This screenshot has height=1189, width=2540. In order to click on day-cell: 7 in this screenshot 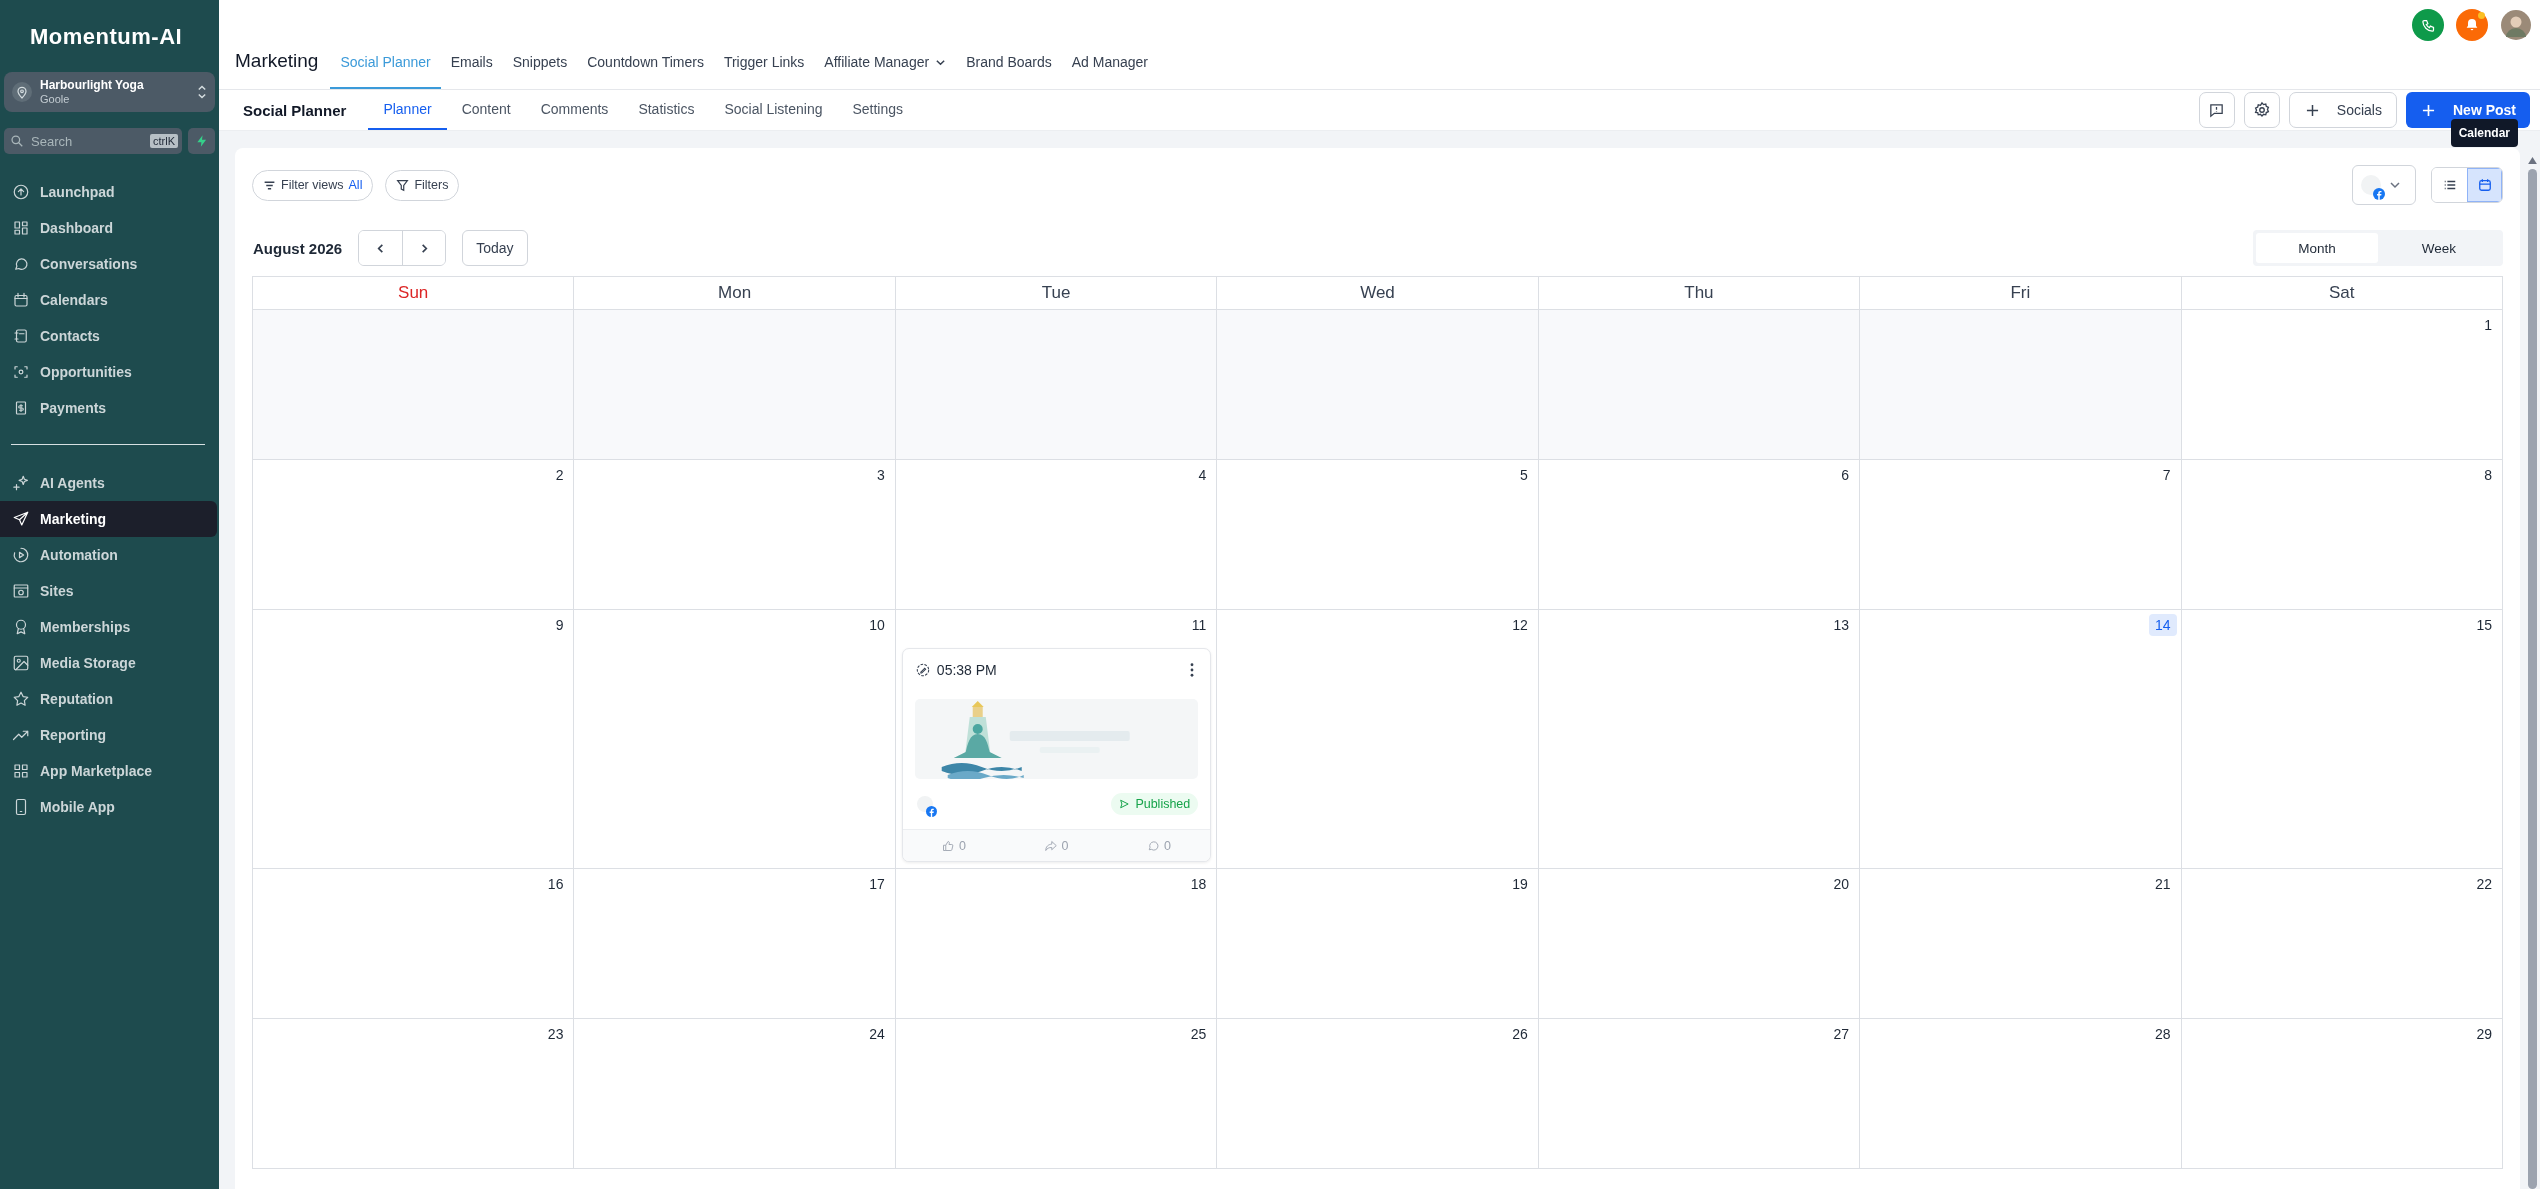, I will do `click(2021, 535)`.